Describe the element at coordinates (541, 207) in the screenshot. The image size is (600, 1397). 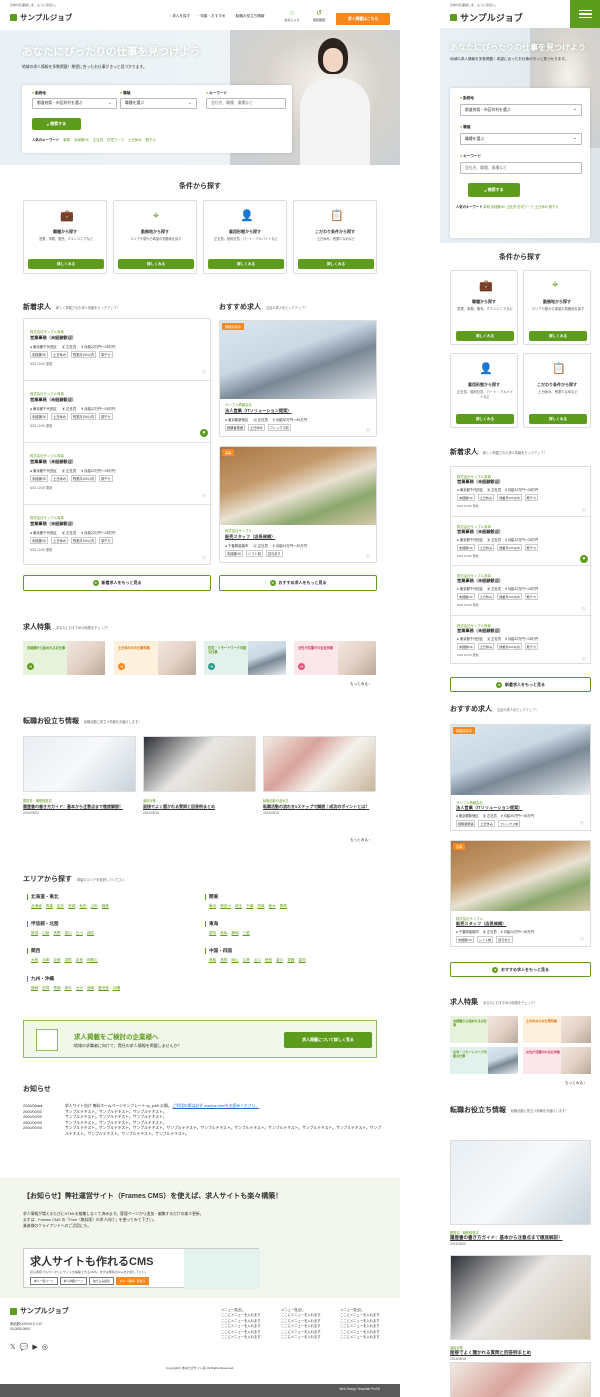
I see `keyword-link: 土日休み` at that location.